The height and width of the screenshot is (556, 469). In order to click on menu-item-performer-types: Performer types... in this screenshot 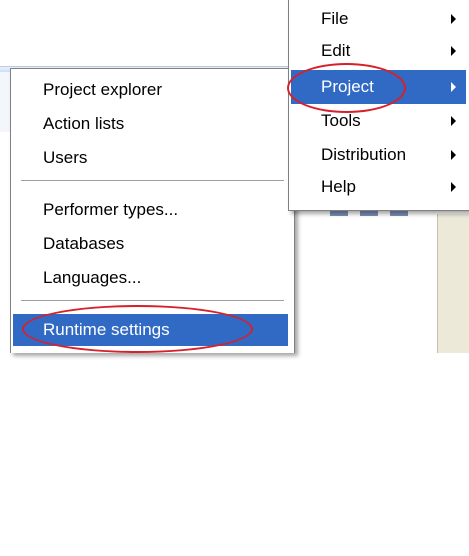, I will do `click(150, 210)`.